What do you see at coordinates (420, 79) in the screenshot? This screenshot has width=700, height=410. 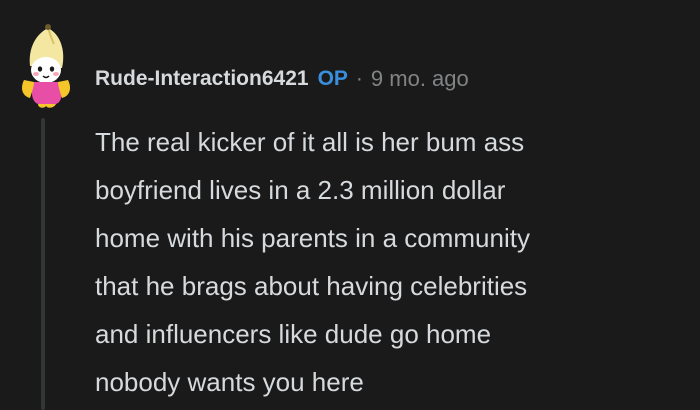 I see `comment-timestamp: 9 mo. ago` at bounding box center [420, 79].